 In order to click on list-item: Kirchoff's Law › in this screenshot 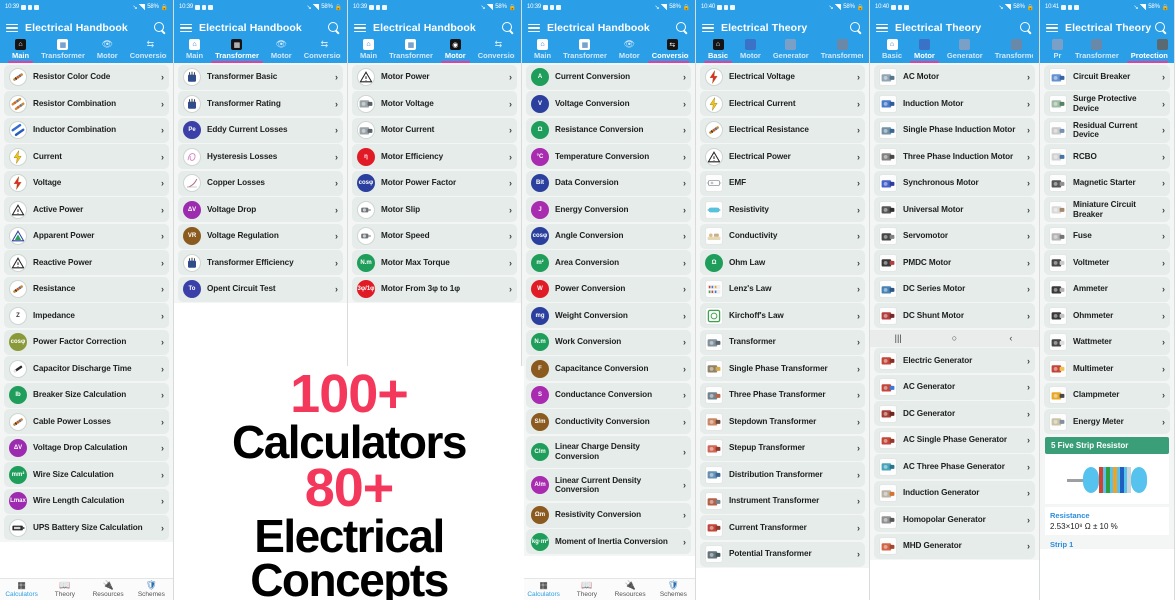, I will do `click(782, 315)`.